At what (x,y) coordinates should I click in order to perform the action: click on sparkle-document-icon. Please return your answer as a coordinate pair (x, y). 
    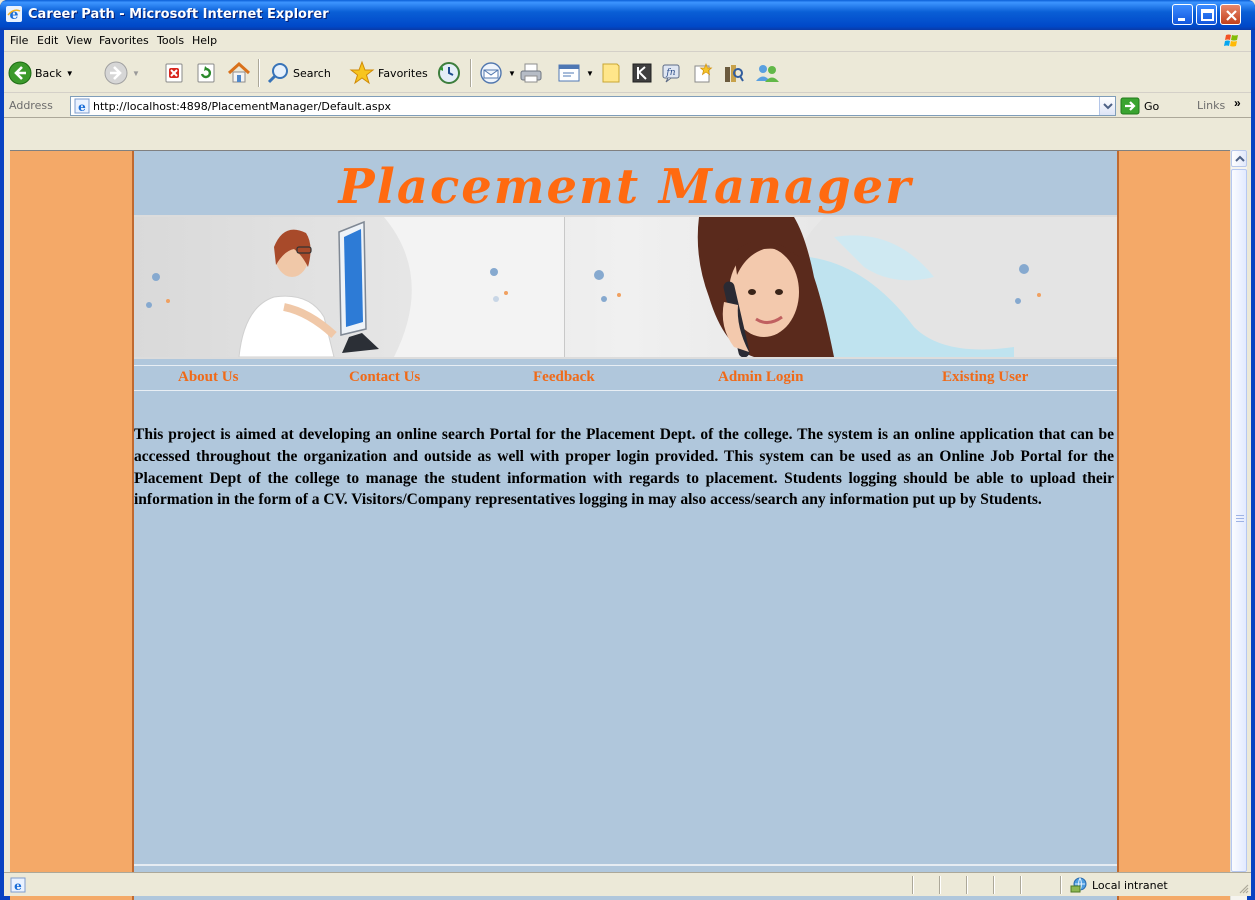
    Looking at the image, I should click on (703, 73).